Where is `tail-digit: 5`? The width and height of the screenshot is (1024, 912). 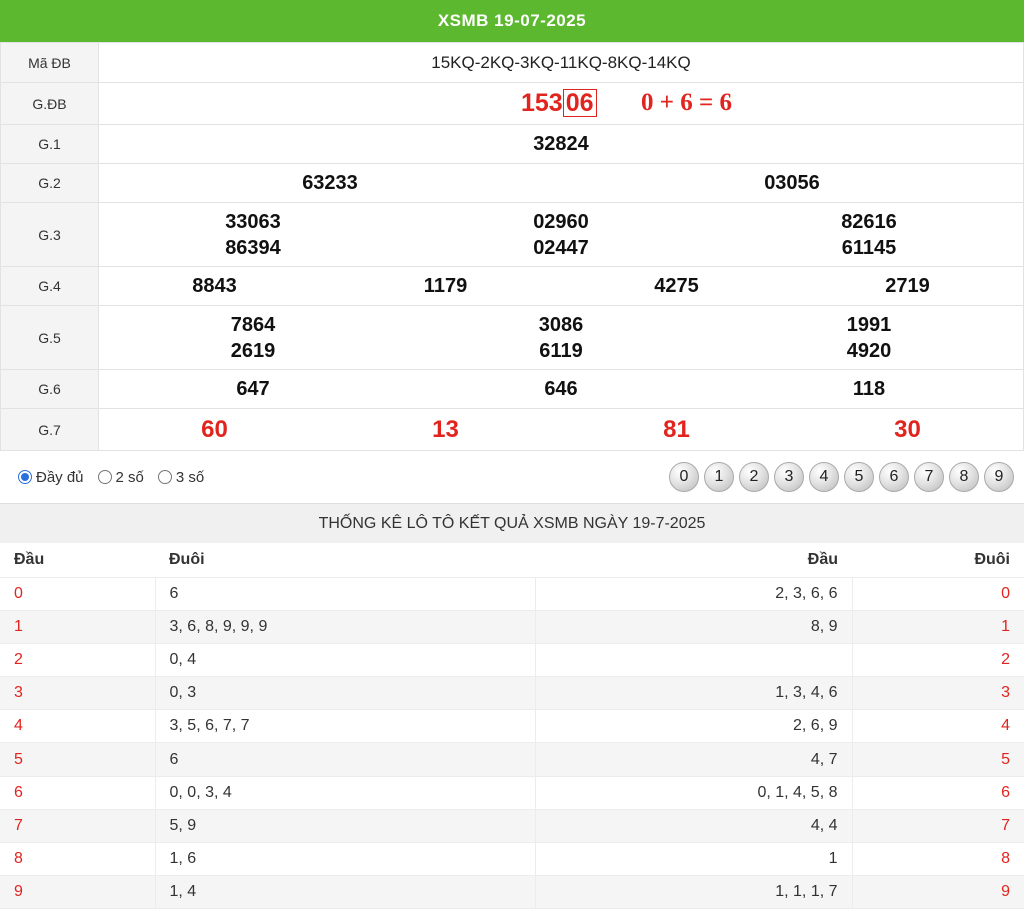
tail-digit: 5 is located at coordinates (937, 759).